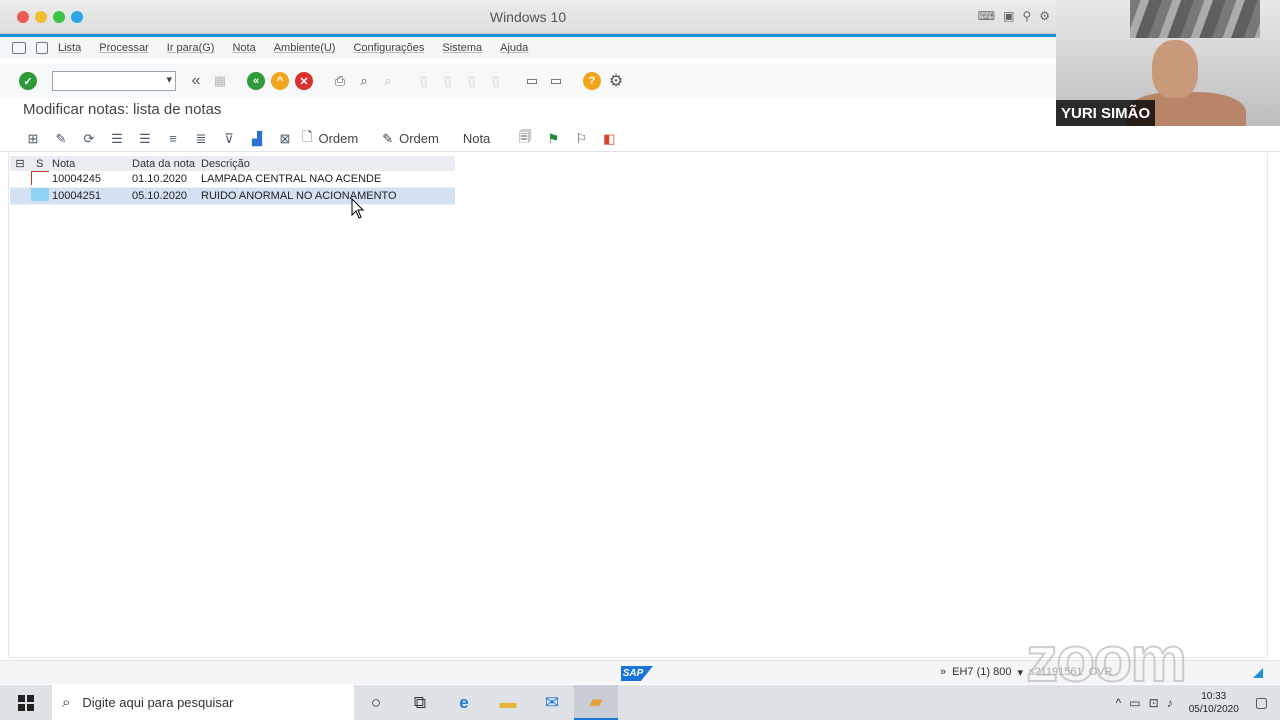 The height and width of the screenshot is (720, 1280). Describe the element at coordinates (616, 81) in the screenshot. I see `gear-icon: ⚙` at that location.